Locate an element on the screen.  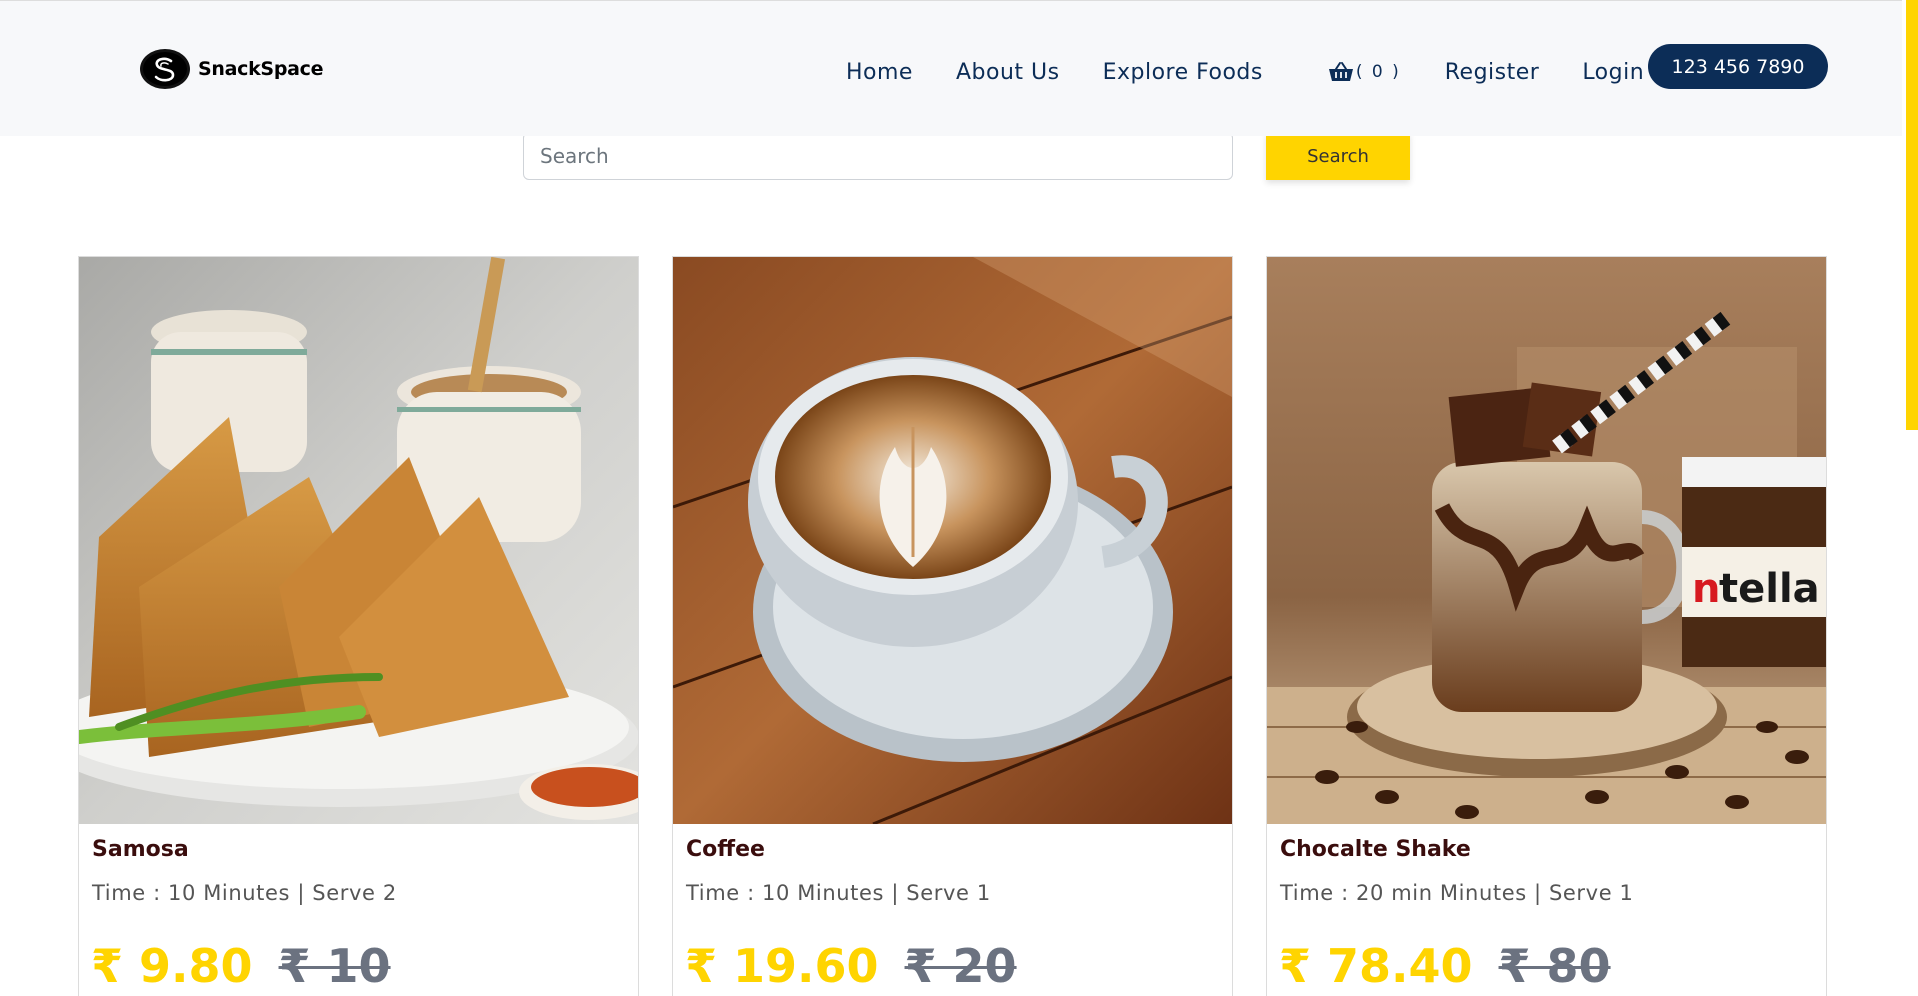
search-button: Search is located at coordinates (1338, 156).